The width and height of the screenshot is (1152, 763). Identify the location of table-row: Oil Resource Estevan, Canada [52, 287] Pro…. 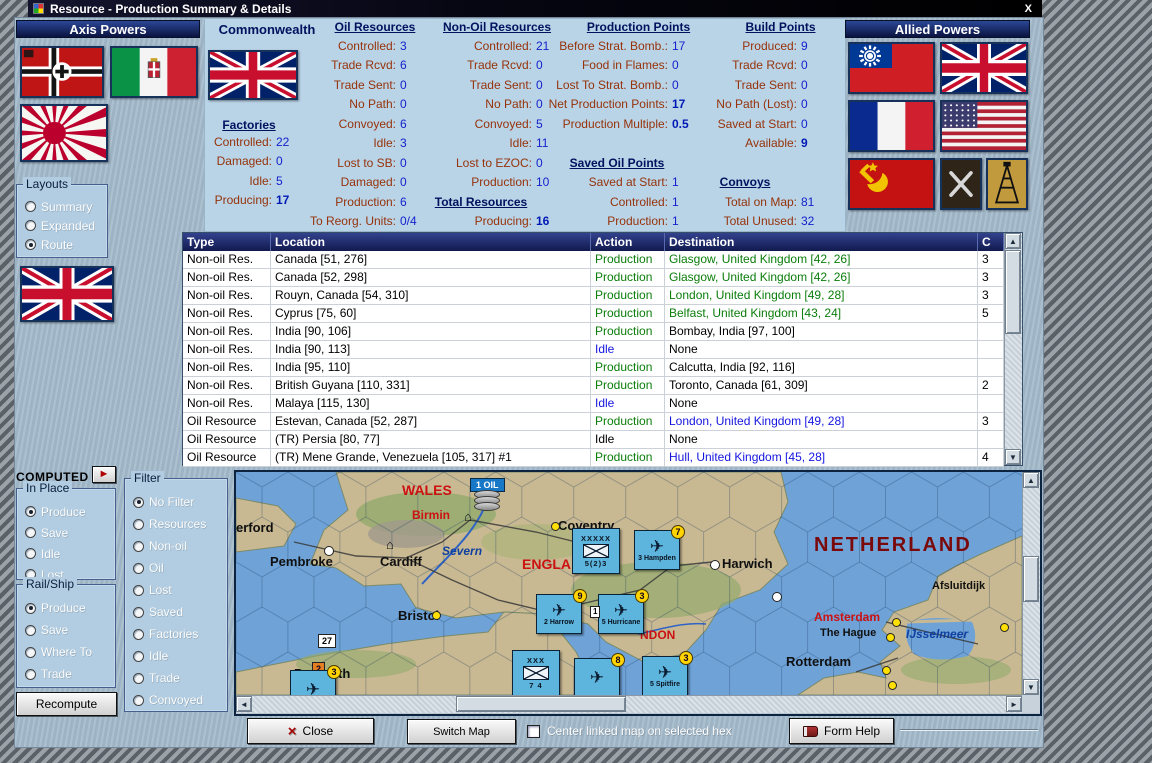
(593, 422).